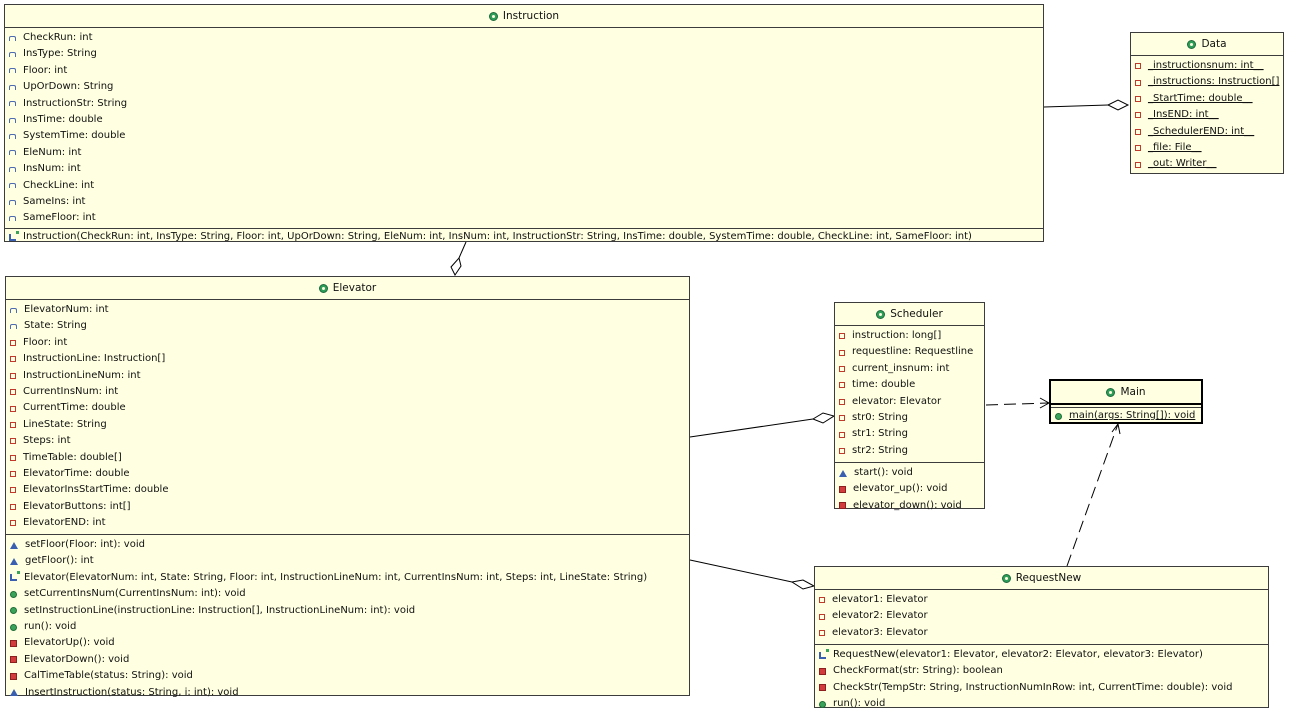 Image resolution: width=1313 pixels, height=718 pixels. I want to click on aggregation-edge-instruction-data, so click(1076, 106).